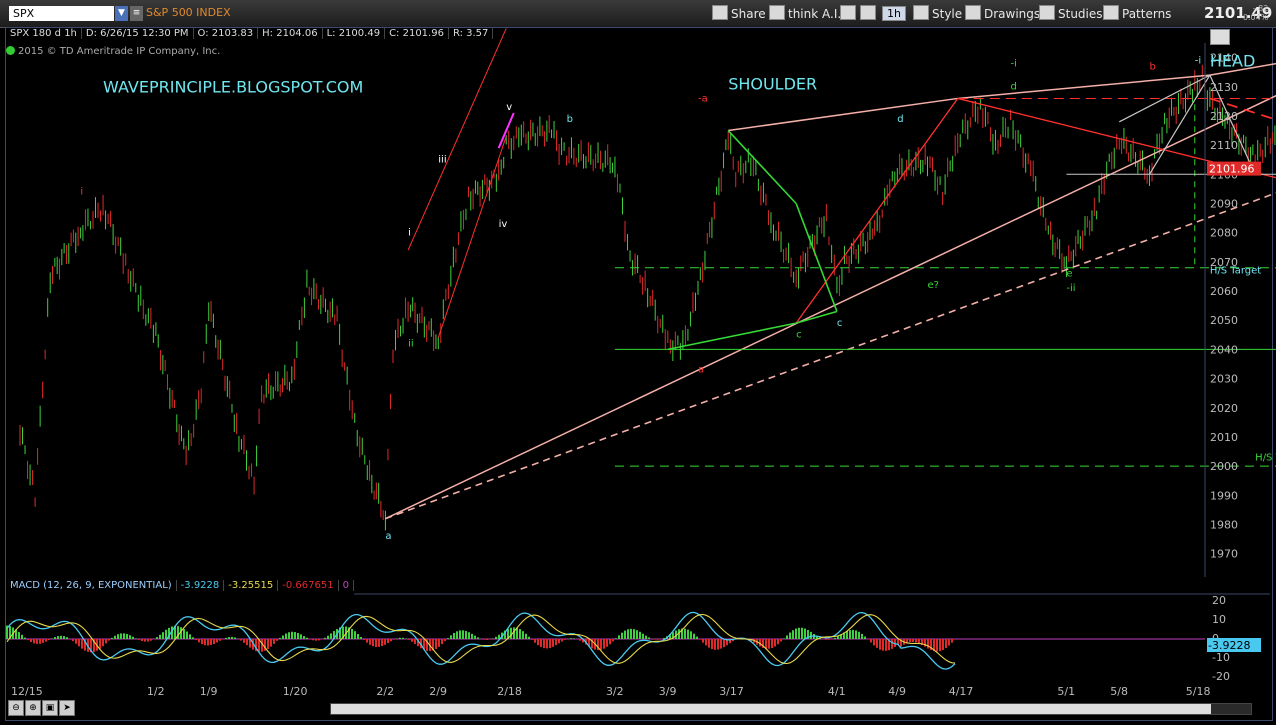 Image resolution: width=1276 pixels, height=725 pixels. Describe the element at coordinates (91, 585) in the screenshot. I see `macd-label: MACD (12, 26, 9, EXPONENTIAL)` at that location.